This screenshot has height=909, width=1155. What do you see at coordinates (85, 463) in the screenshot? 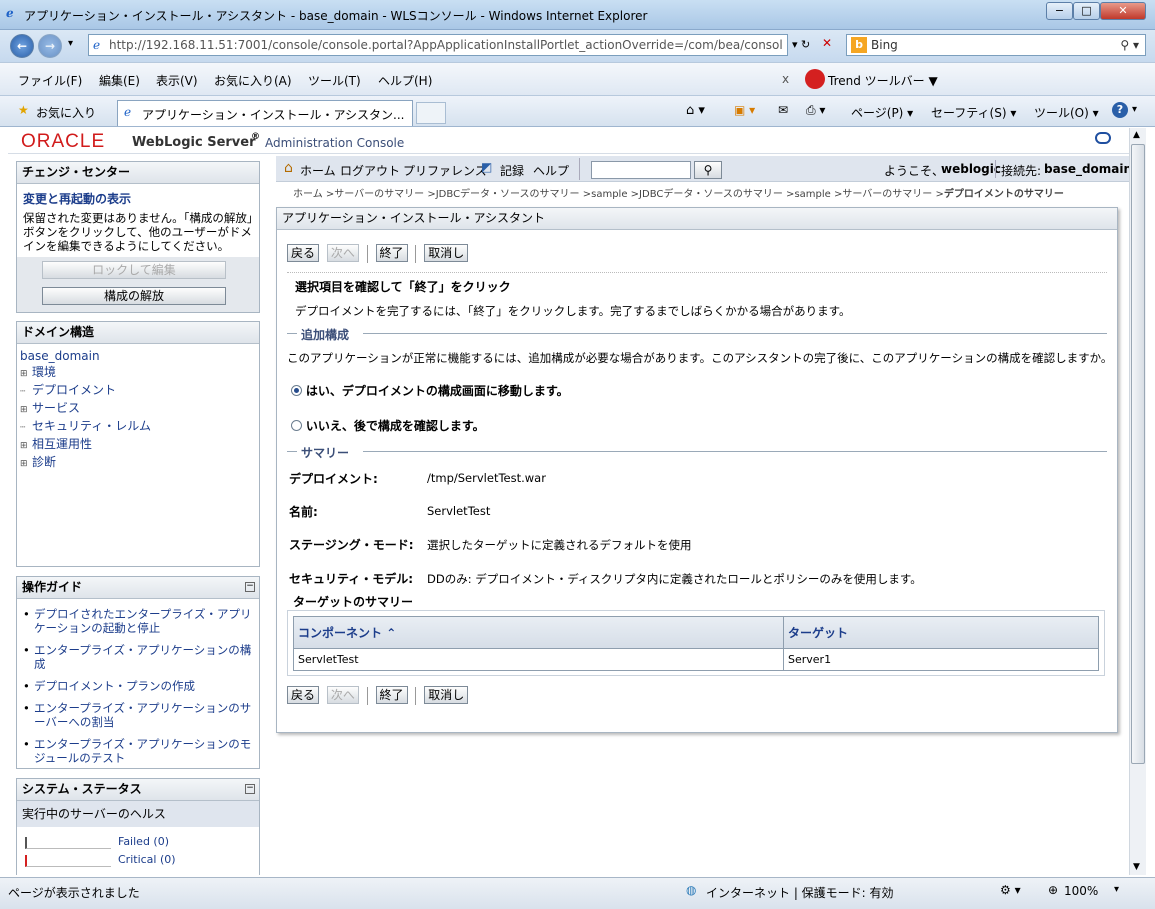
I see `tree-item: ⊞ 診断` at bounding box center [85, 463].